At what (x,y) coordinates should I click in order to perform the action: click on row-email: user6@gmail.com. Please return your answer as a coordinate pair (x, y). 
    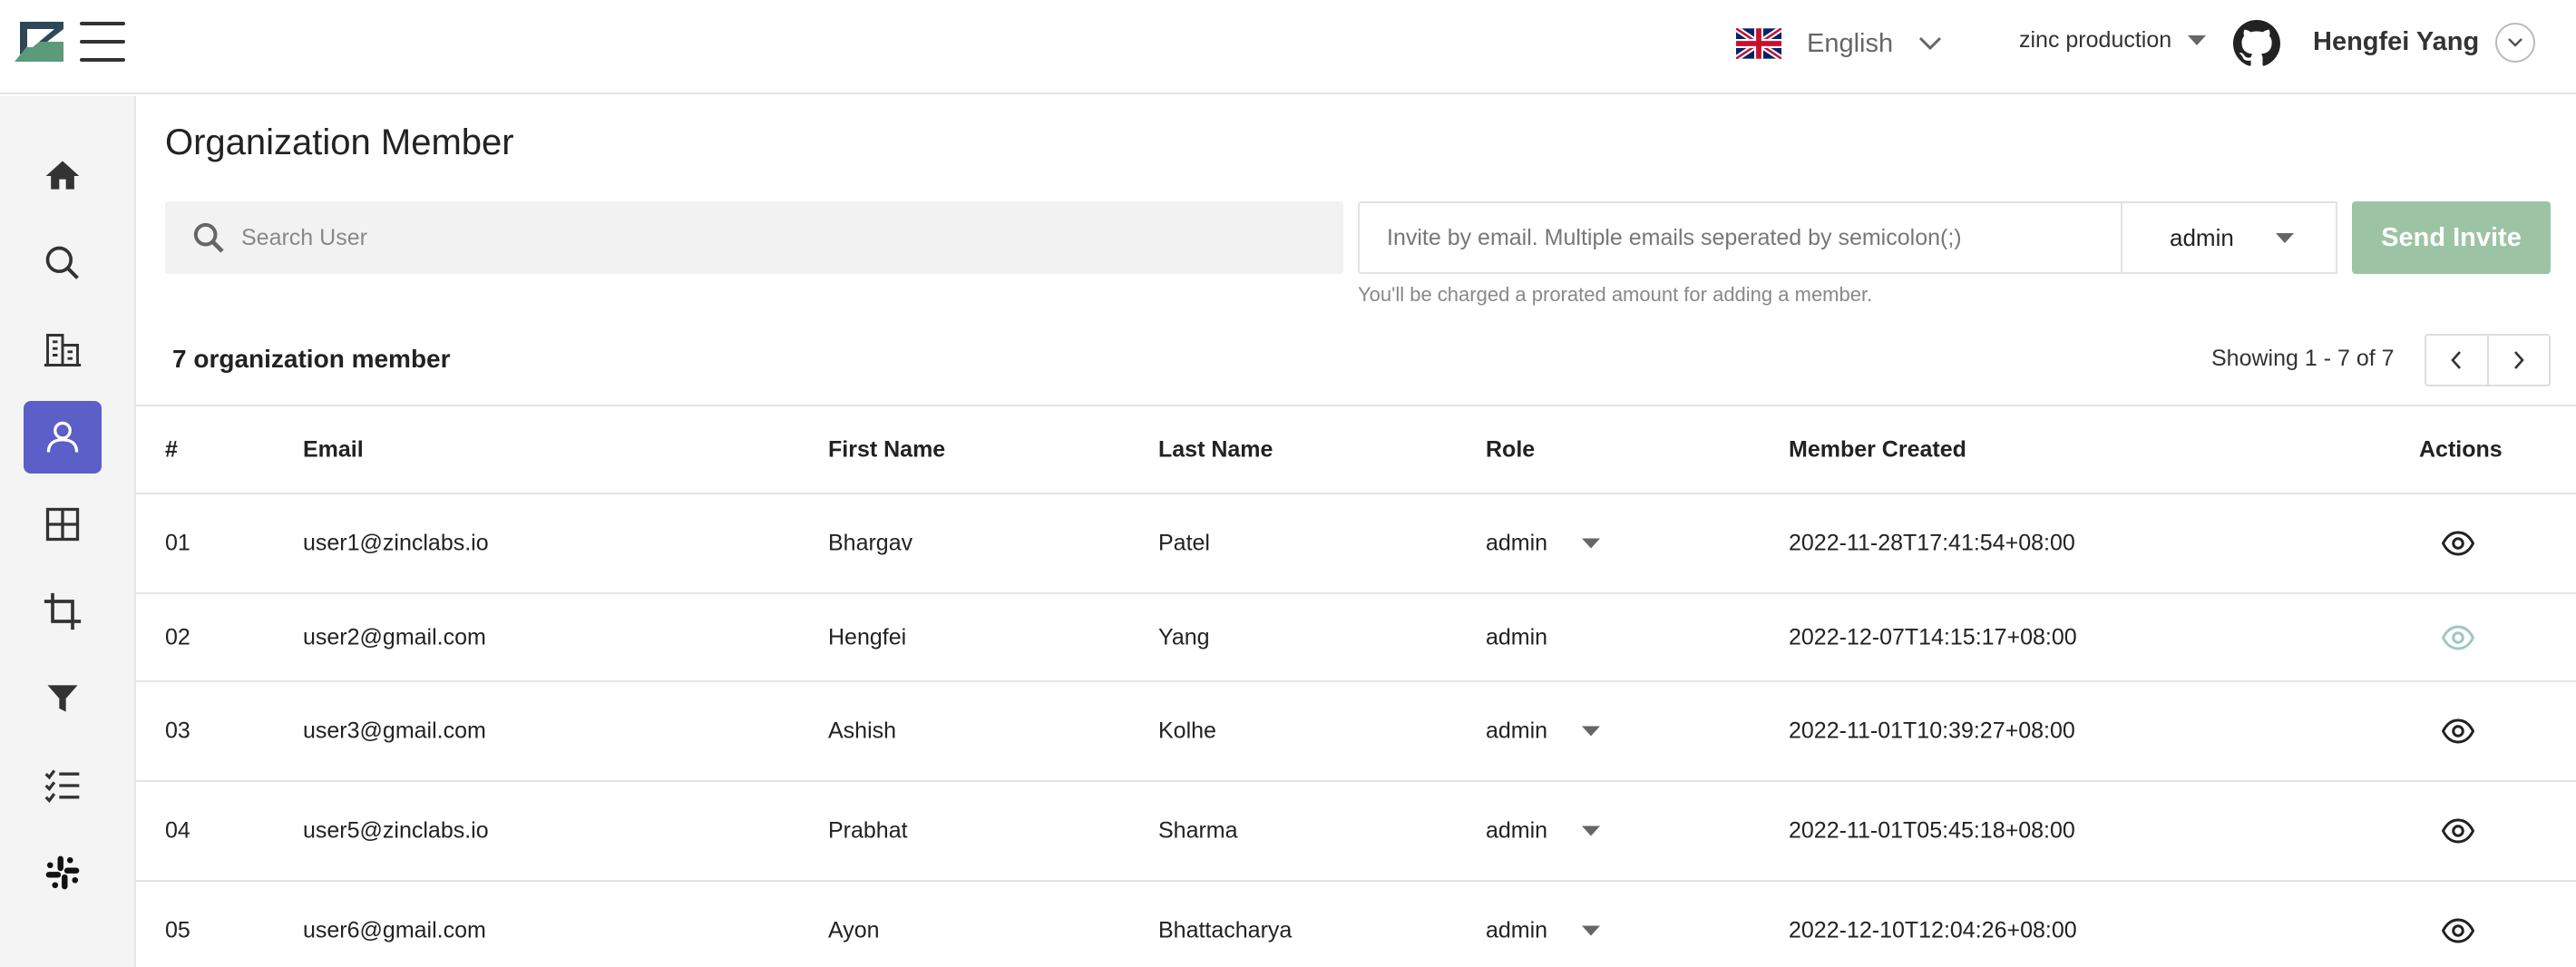
    Looking at the image, I should click on (394, 930).